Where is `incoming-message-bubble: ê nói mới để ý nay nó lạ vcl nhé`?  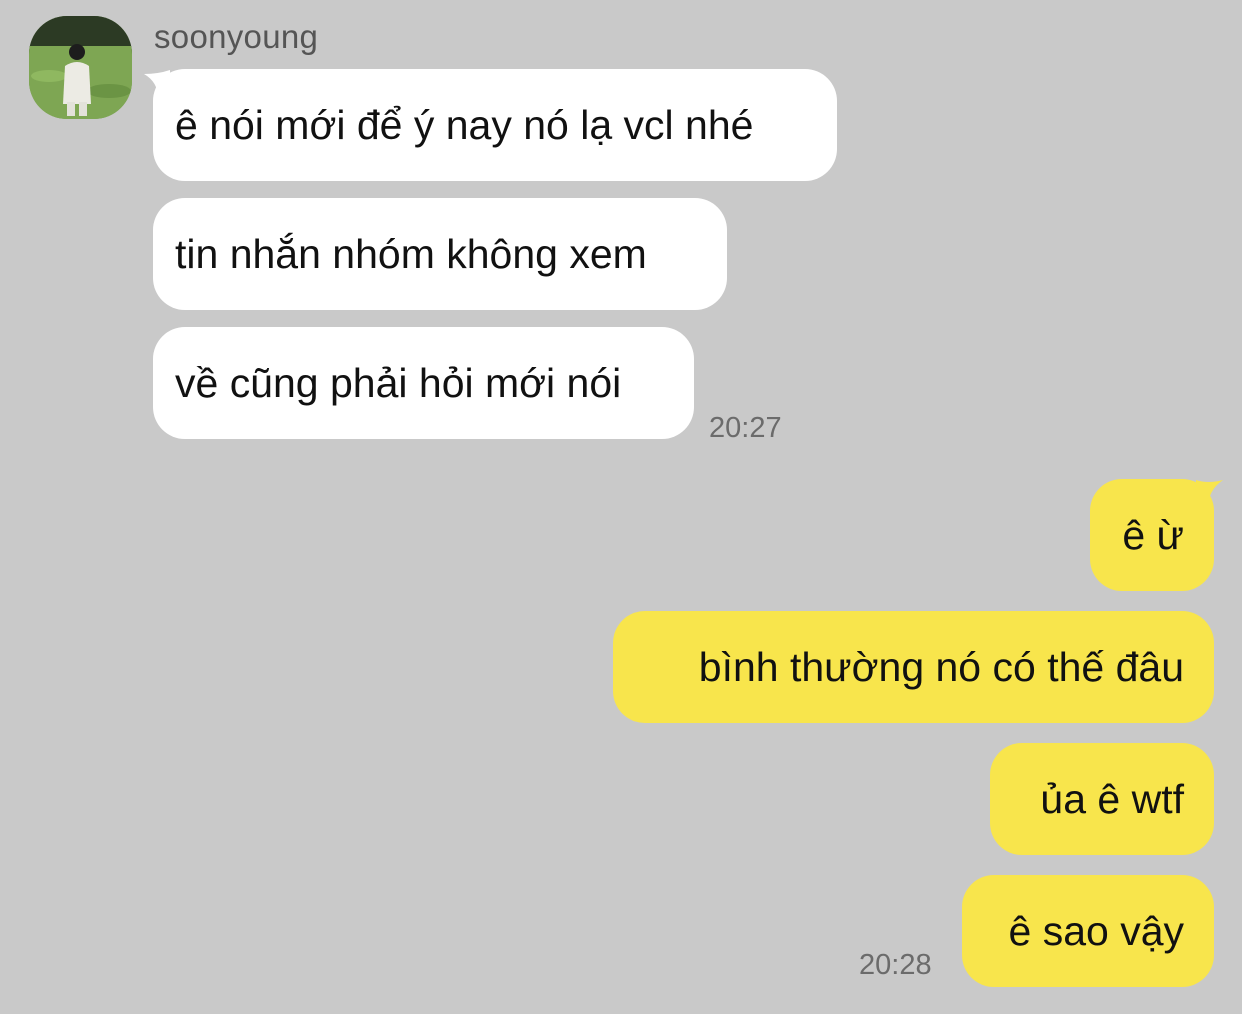
incoming-message-bubble: ê nói mới để ý nay nó lạ vcl nhé is located at coordinates (495, 125).